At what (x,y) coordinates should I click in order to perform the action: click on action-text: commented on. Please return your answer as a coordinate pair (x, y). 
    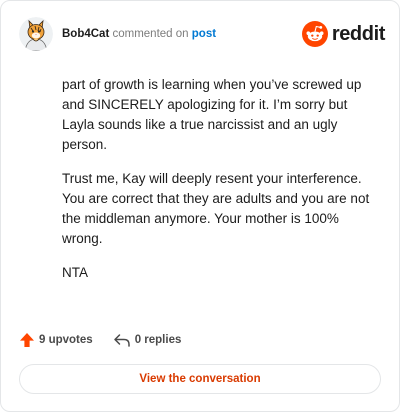
    Looking at the image, I should click on (150, 34).